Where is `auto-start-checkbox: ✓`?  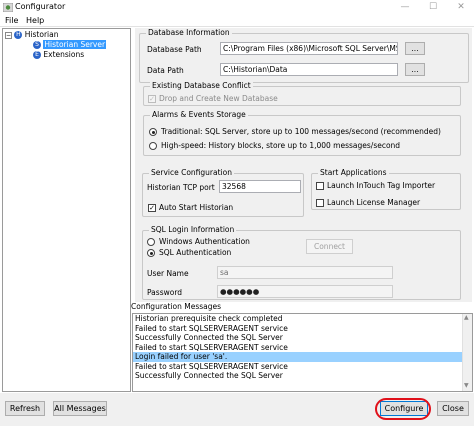
auto-start-checkbox: ✓ is located at coordinates (152, 208).